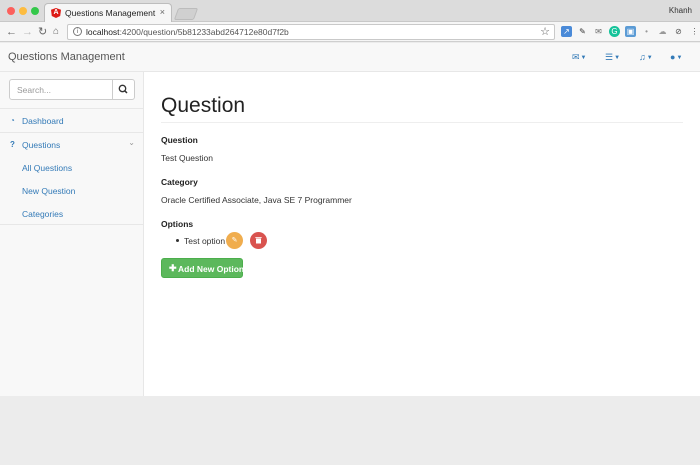 The width and height of the screenshot is (700, 465). I want to click on options-label: Options, so click(177, 224).